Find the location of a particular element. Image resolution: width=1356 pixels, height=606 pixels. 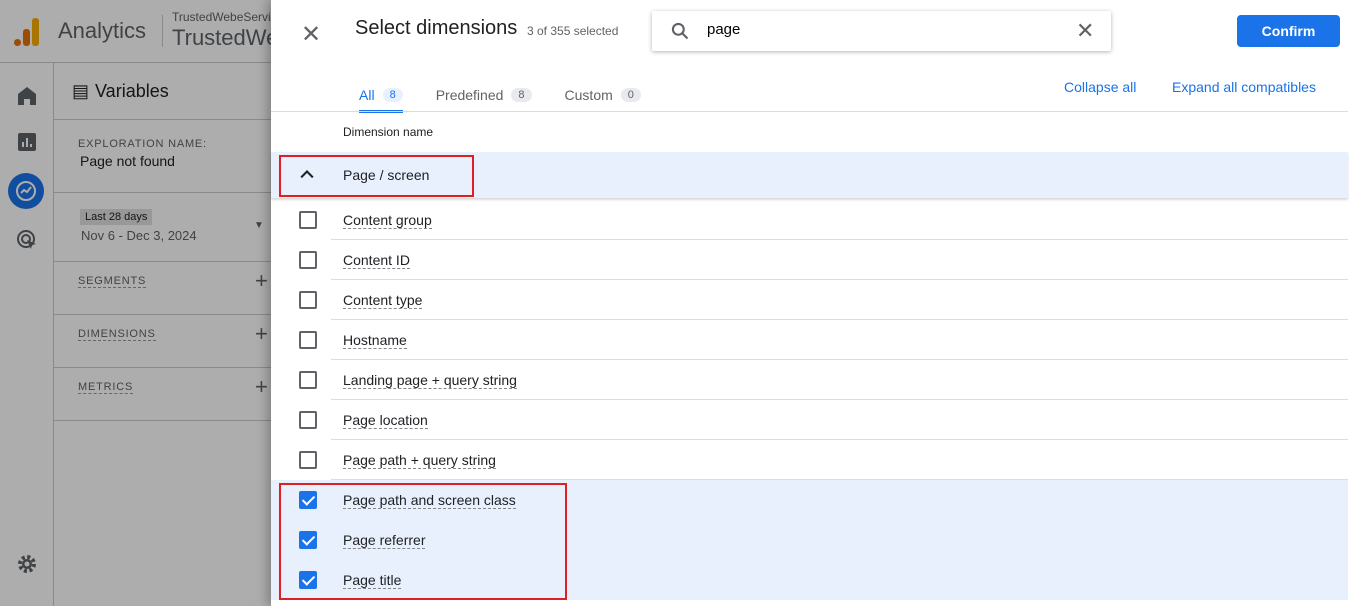

search-icon is located at coordinates (680, 31).